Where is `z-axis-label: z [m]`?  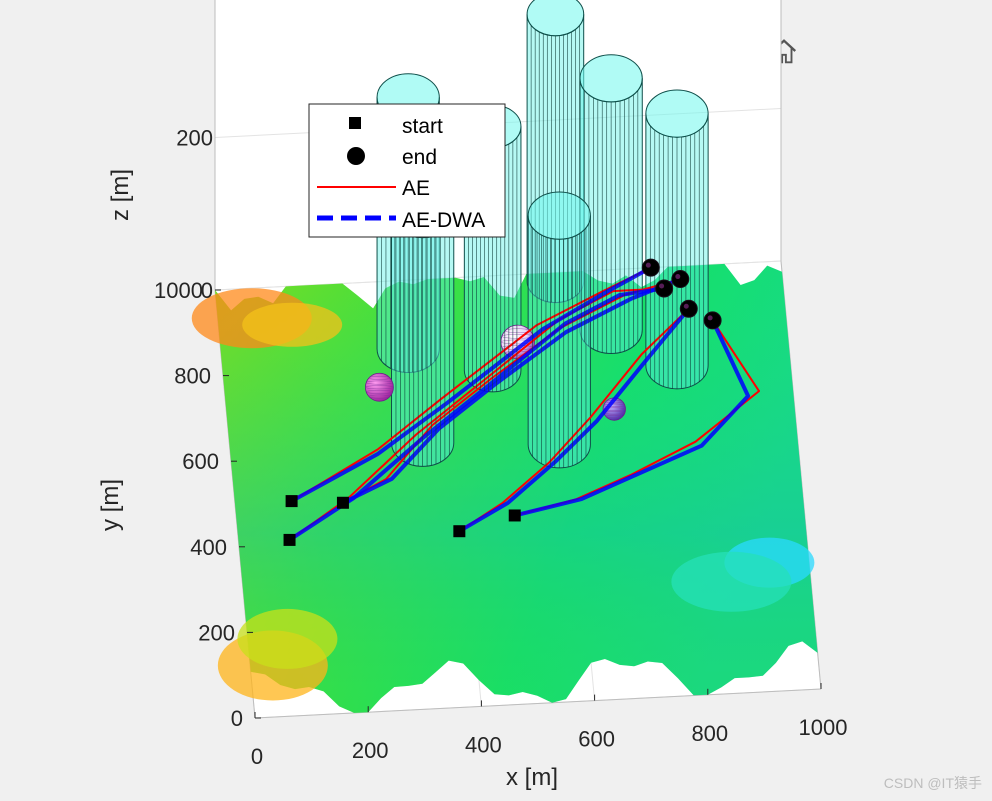 z-axis-label: z [m] is located at coordinates (120, 195).